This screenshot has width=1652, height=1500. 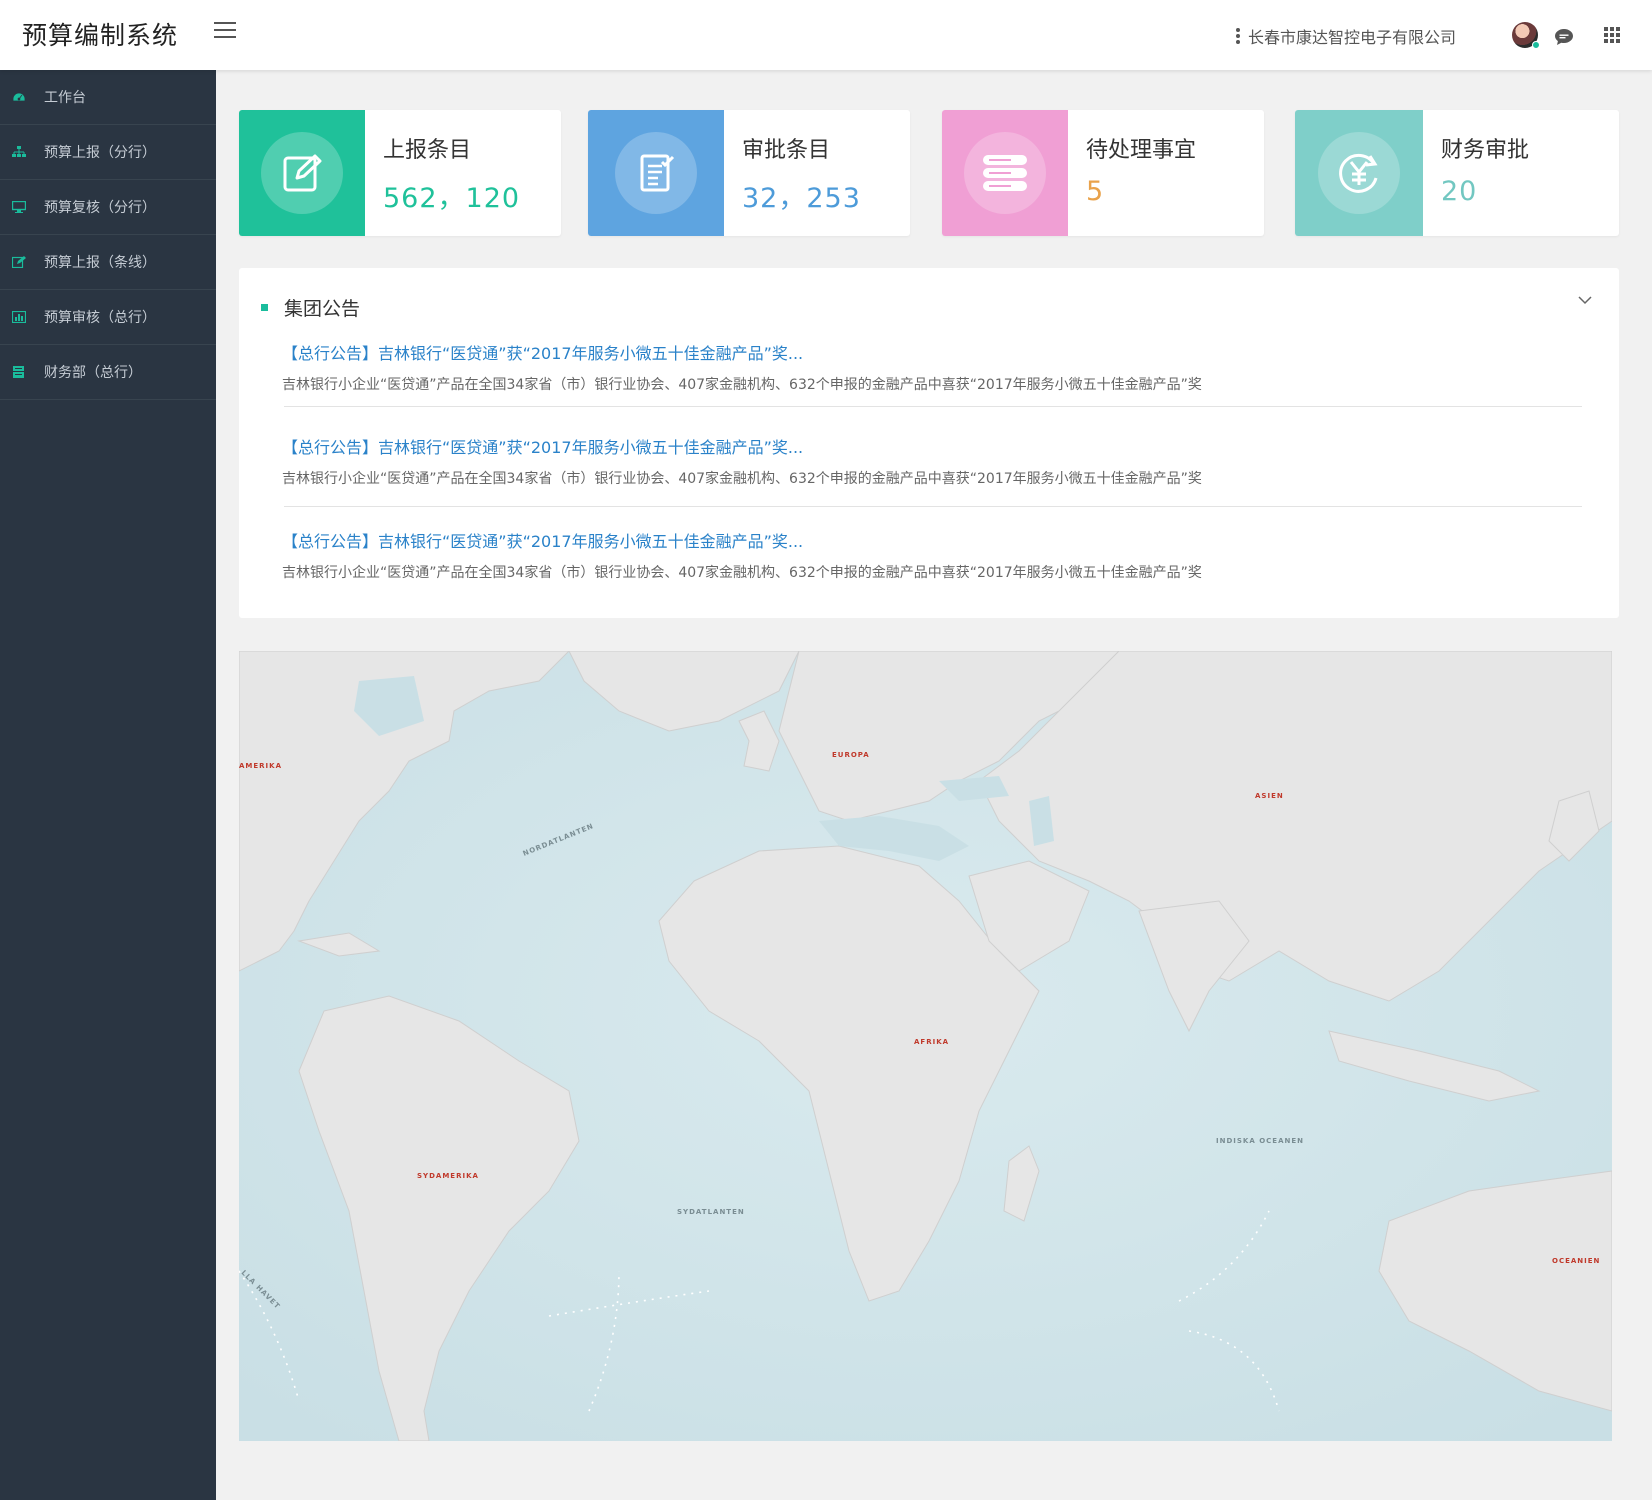 I want to click on yen-refresh-icon, so click(x=1358, y=173).